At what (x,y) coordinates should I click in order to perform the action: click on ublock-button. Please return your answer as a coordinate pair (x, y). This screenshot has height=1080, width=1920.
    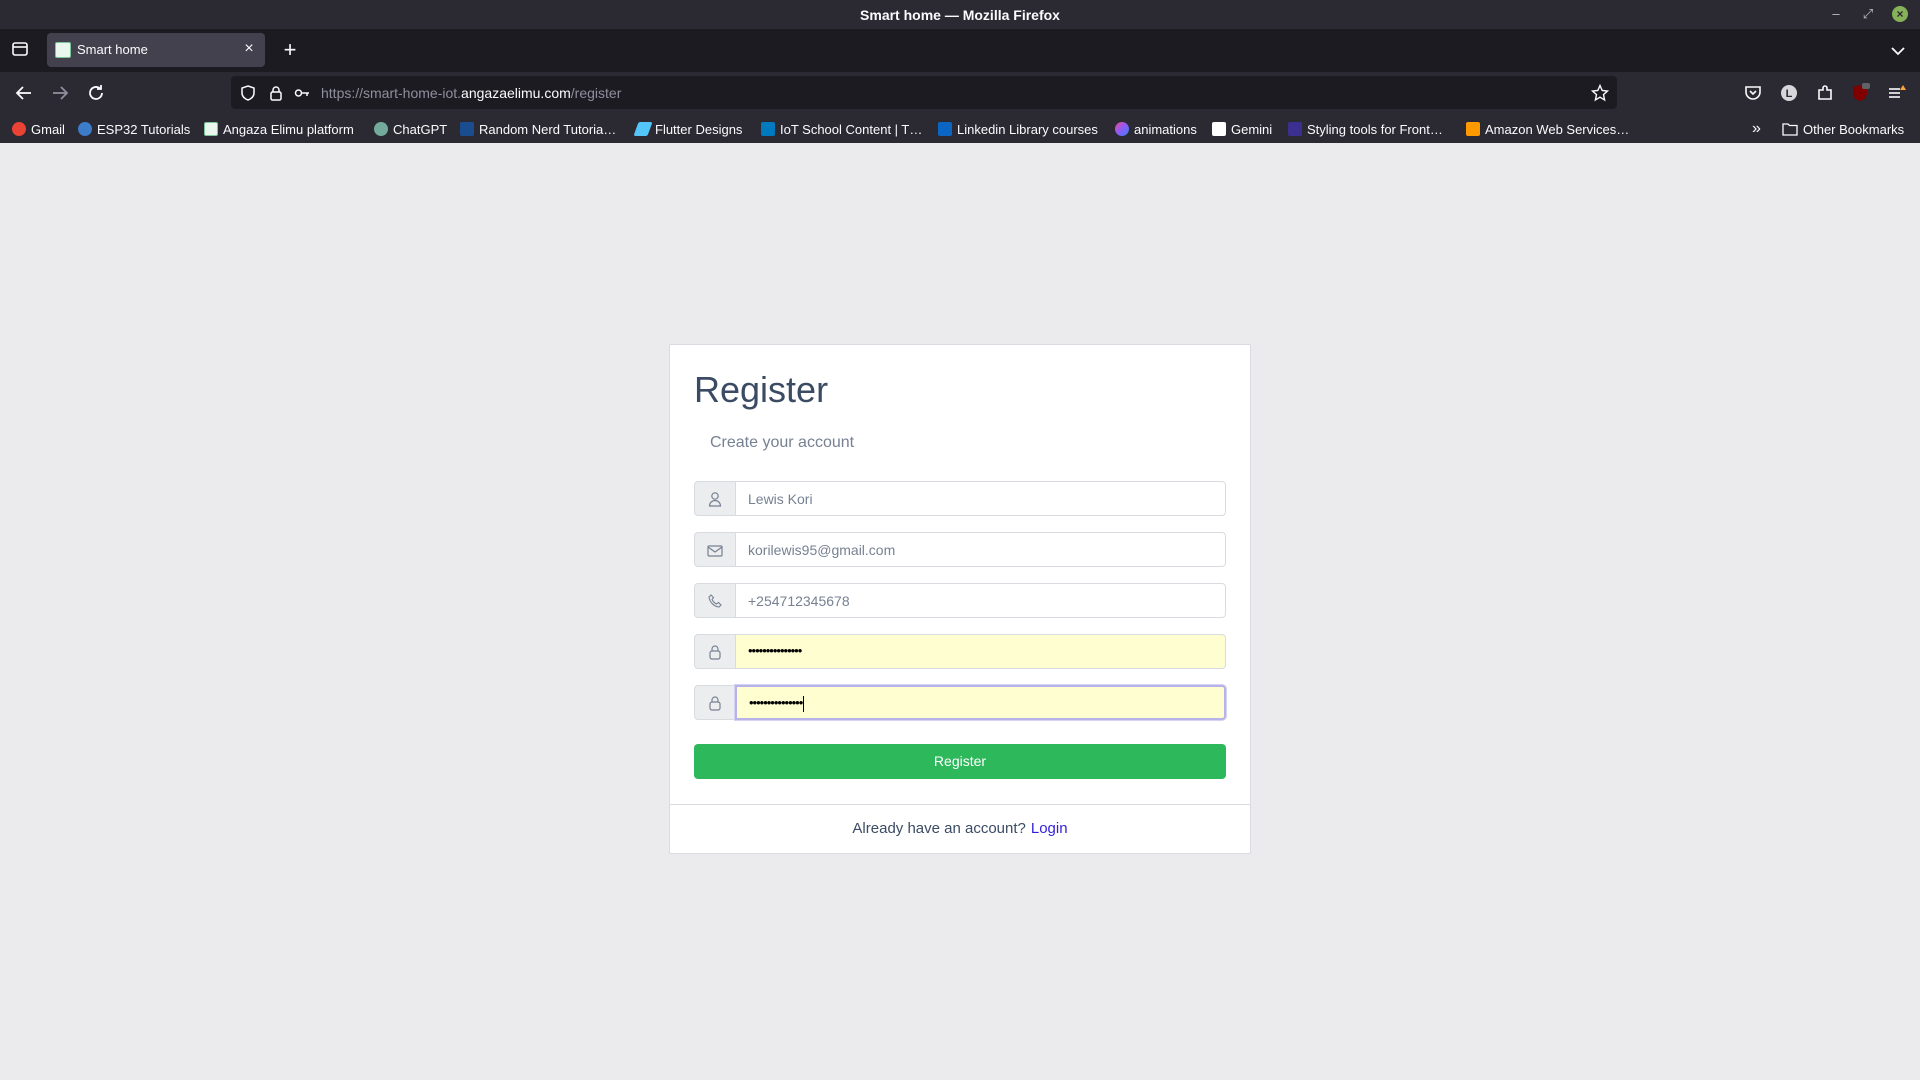
    Looking at the image, I should click on (1860, 93).